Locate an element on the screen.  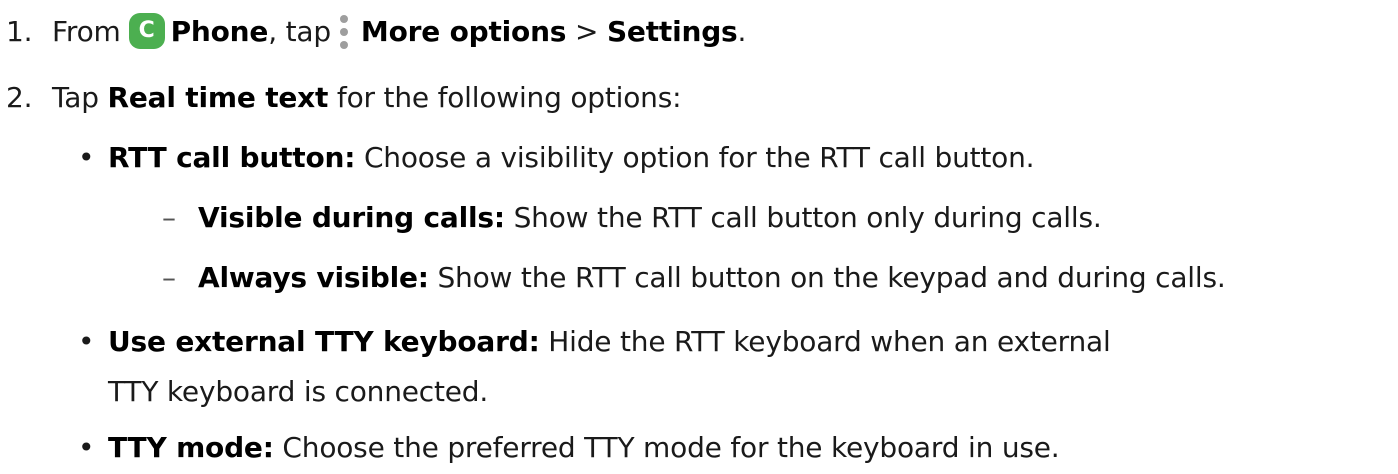
suboption-term: Always visible is located at coordinates (308, 277).